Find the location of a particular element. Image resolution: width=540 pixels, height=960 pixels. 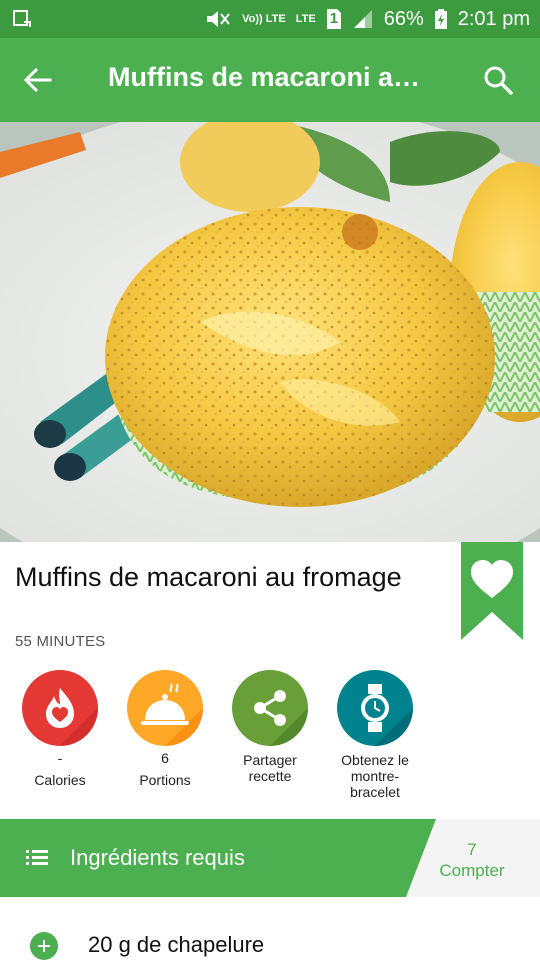

portions-label: Portions is located at coordinates (165, 780).